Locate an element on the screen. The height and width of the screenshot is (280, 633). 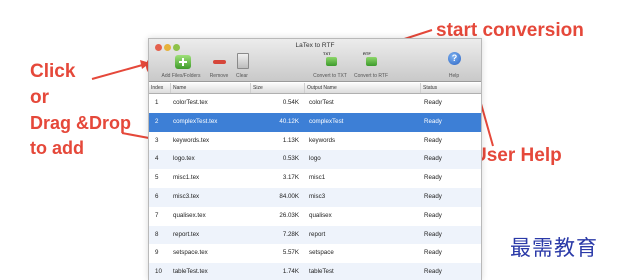
row-output-name: misc3 is located at coordinates (317, 196).